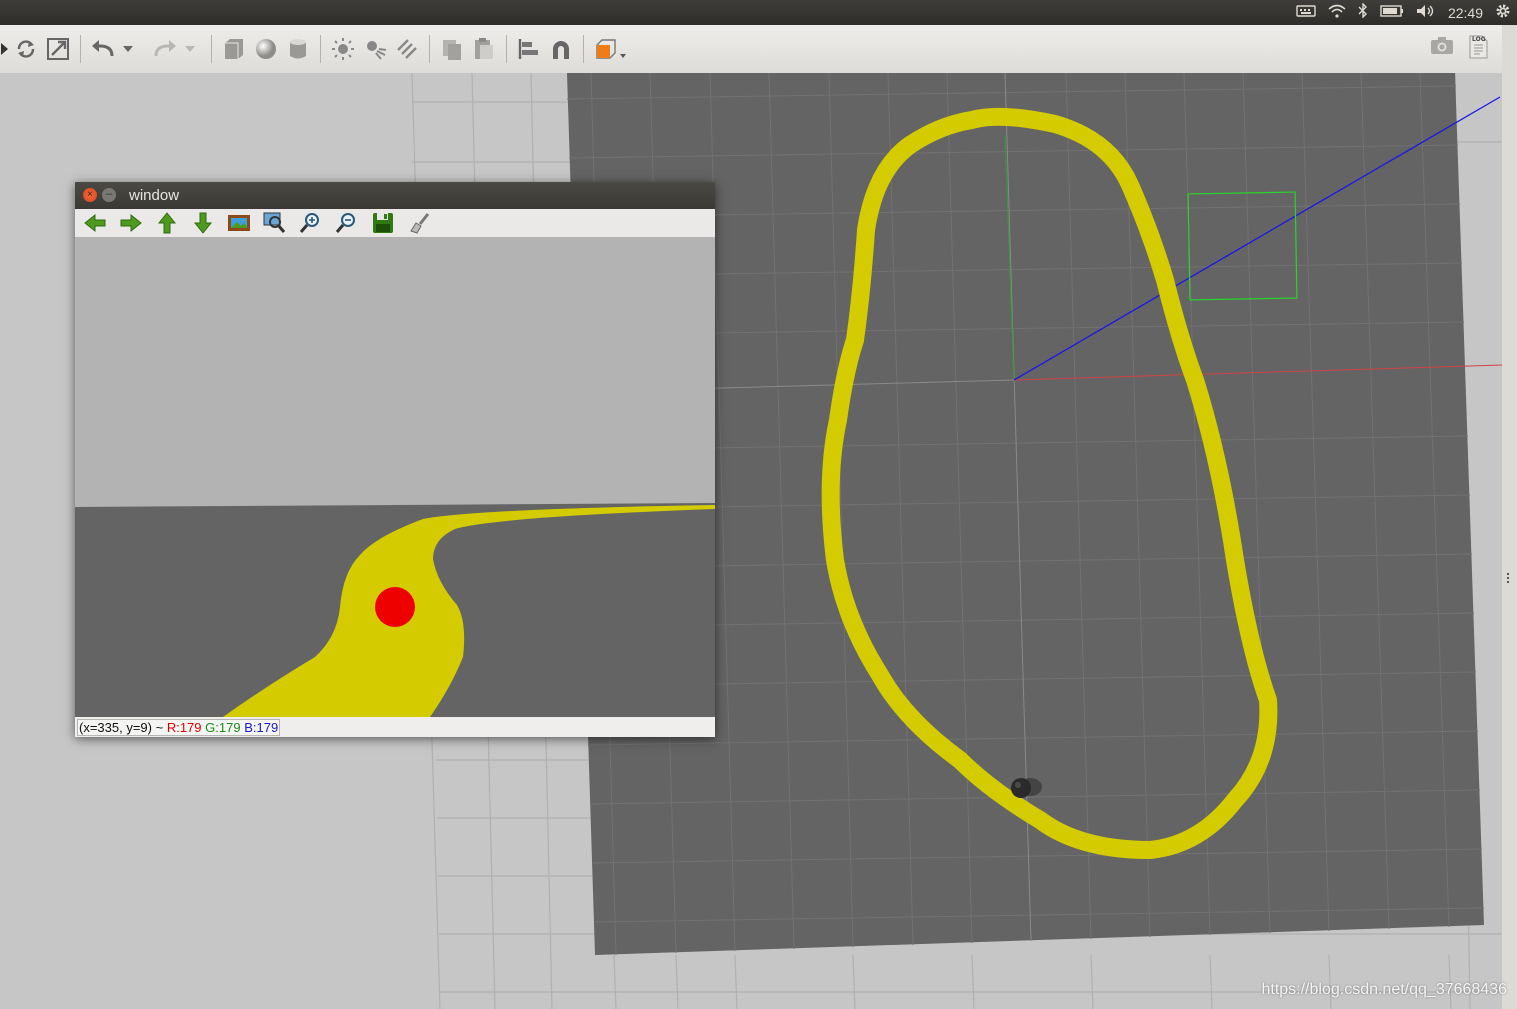 This screenshot has height=1009, width=1517. What do you see at coordinates (90, 195) in the screenshot?
I see `close-icon: ×` at bounding box center [90, 195].